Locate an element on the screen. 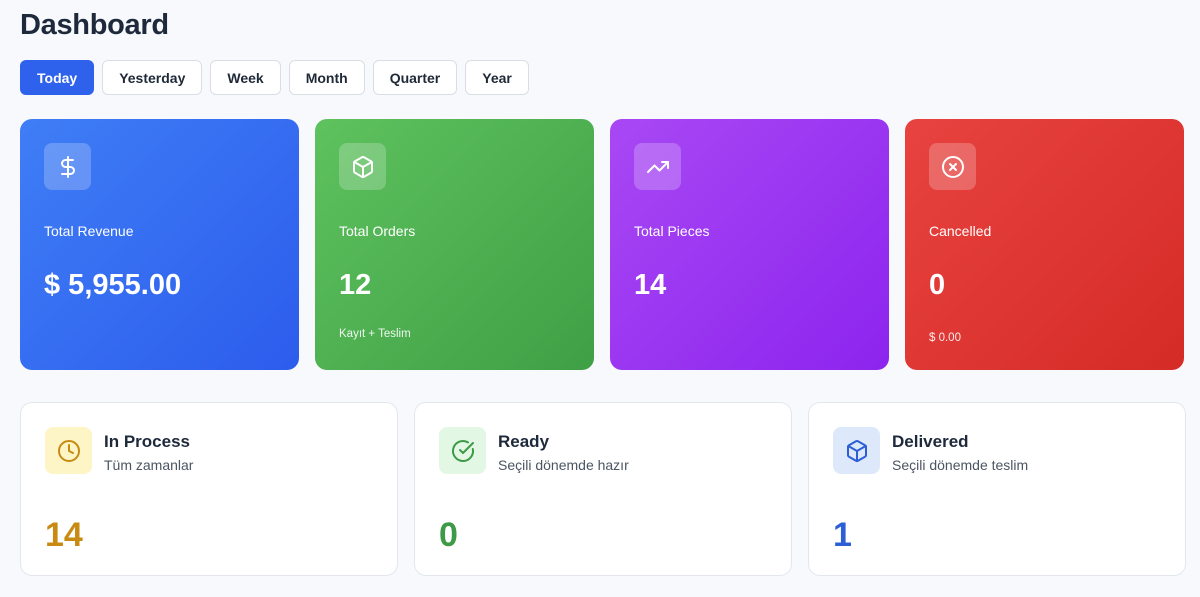 The image size is (1200, 597). filter-month-button: Month is located at coordinates (326, 77).